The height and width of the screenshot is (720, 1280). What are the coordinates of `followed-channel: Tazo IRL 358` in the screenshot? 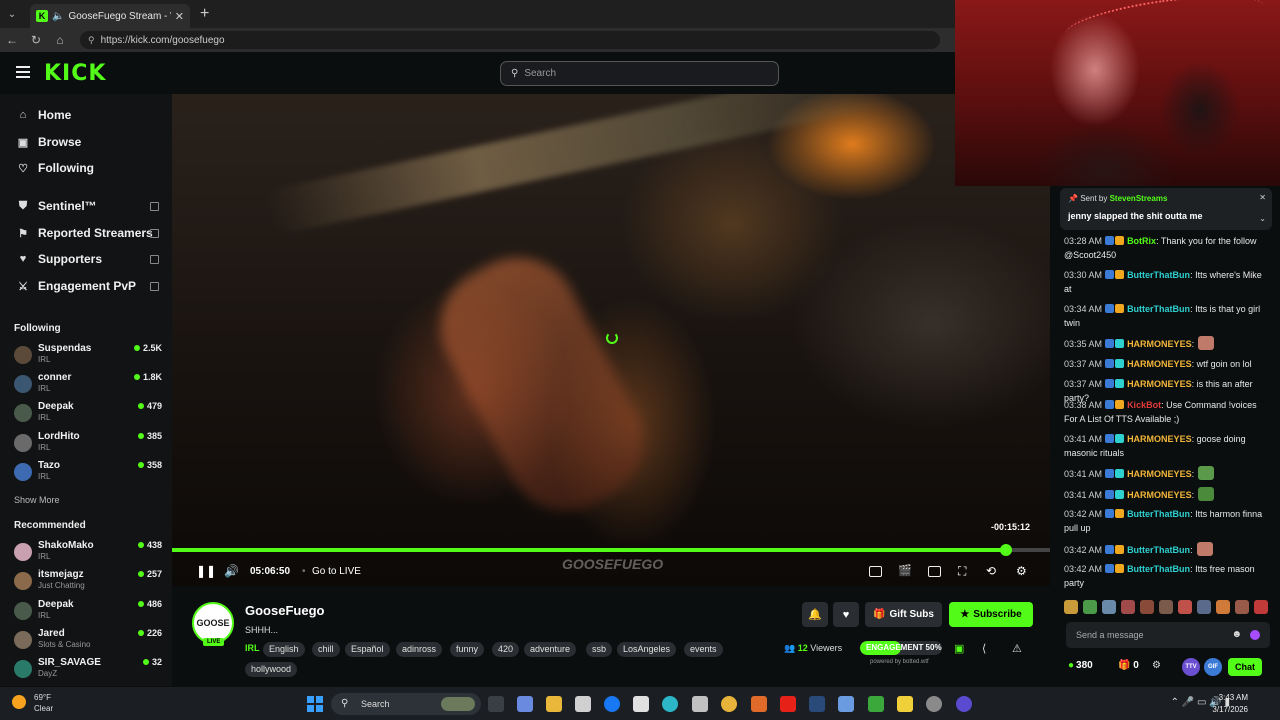 It's located at (88, 474).